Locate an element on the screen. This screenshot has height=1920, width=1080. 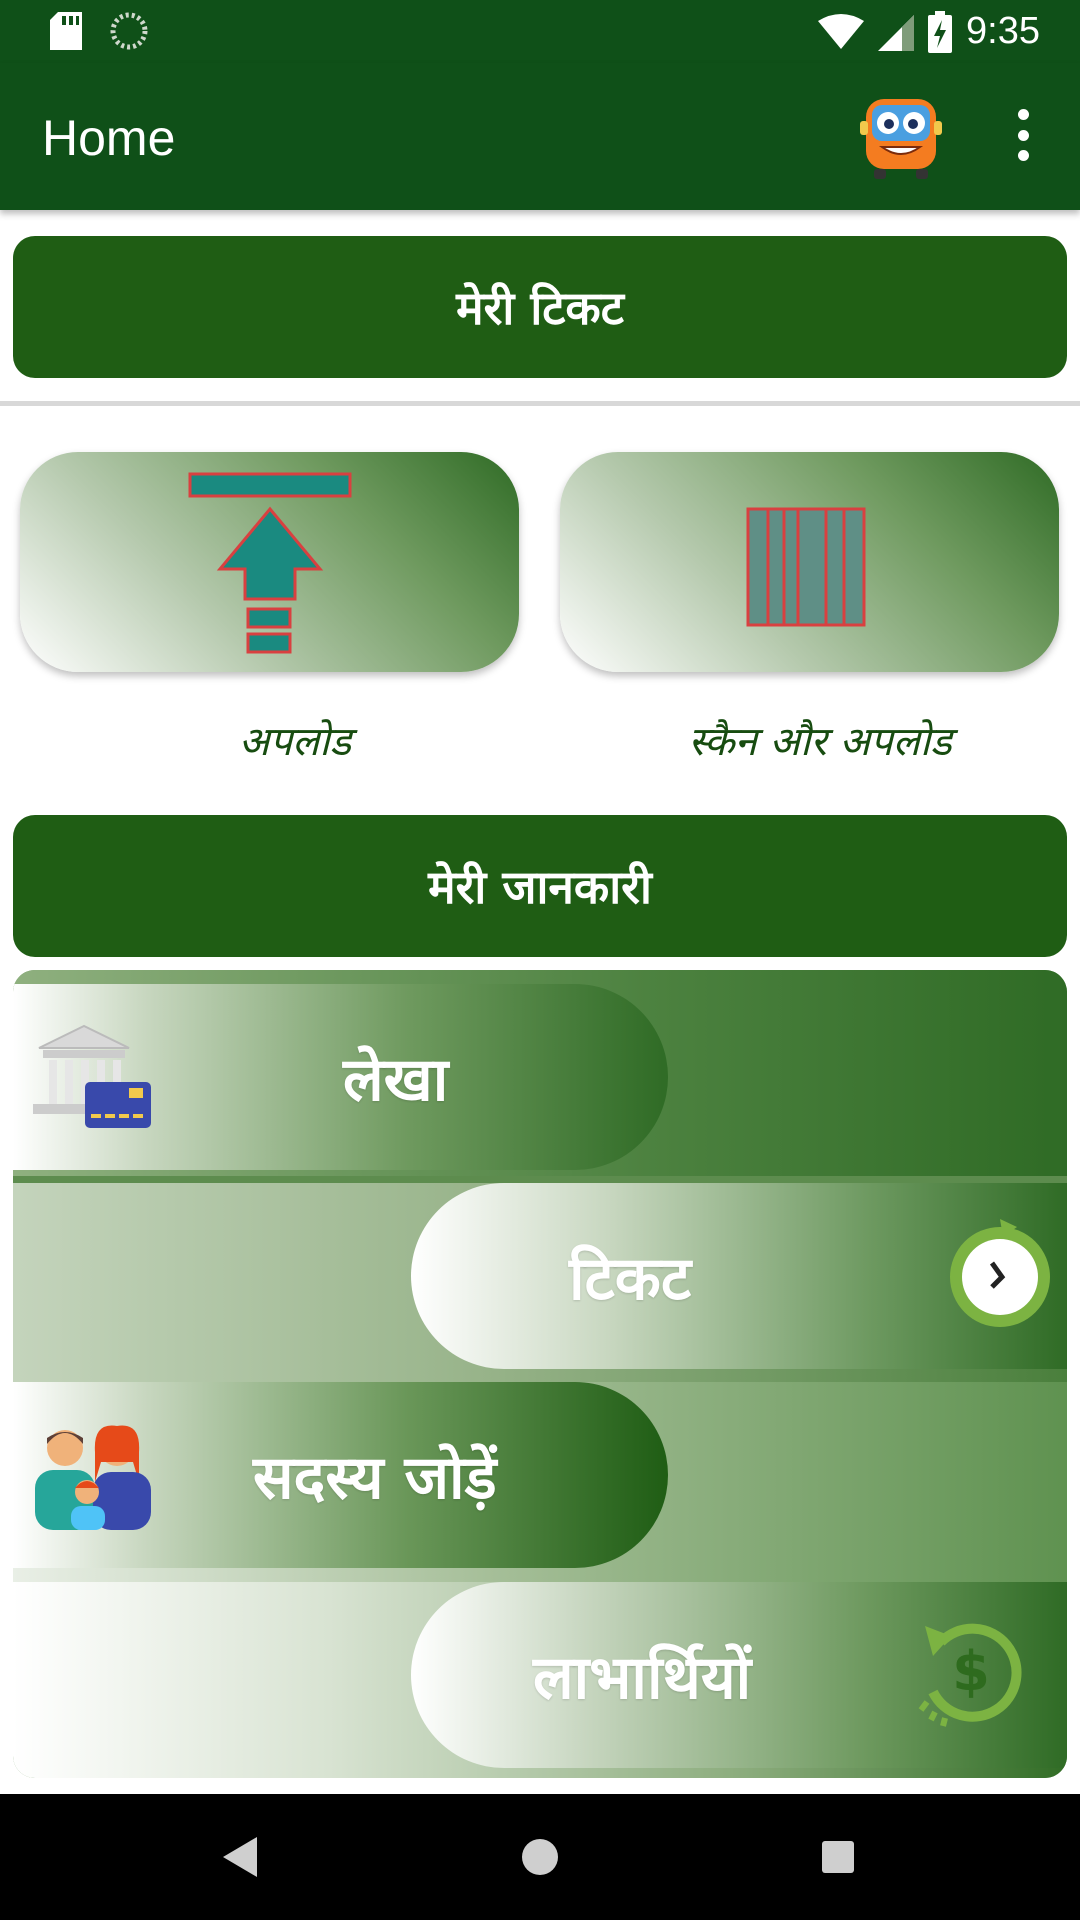
app-bar: Home is located at coordinates (540, 136).